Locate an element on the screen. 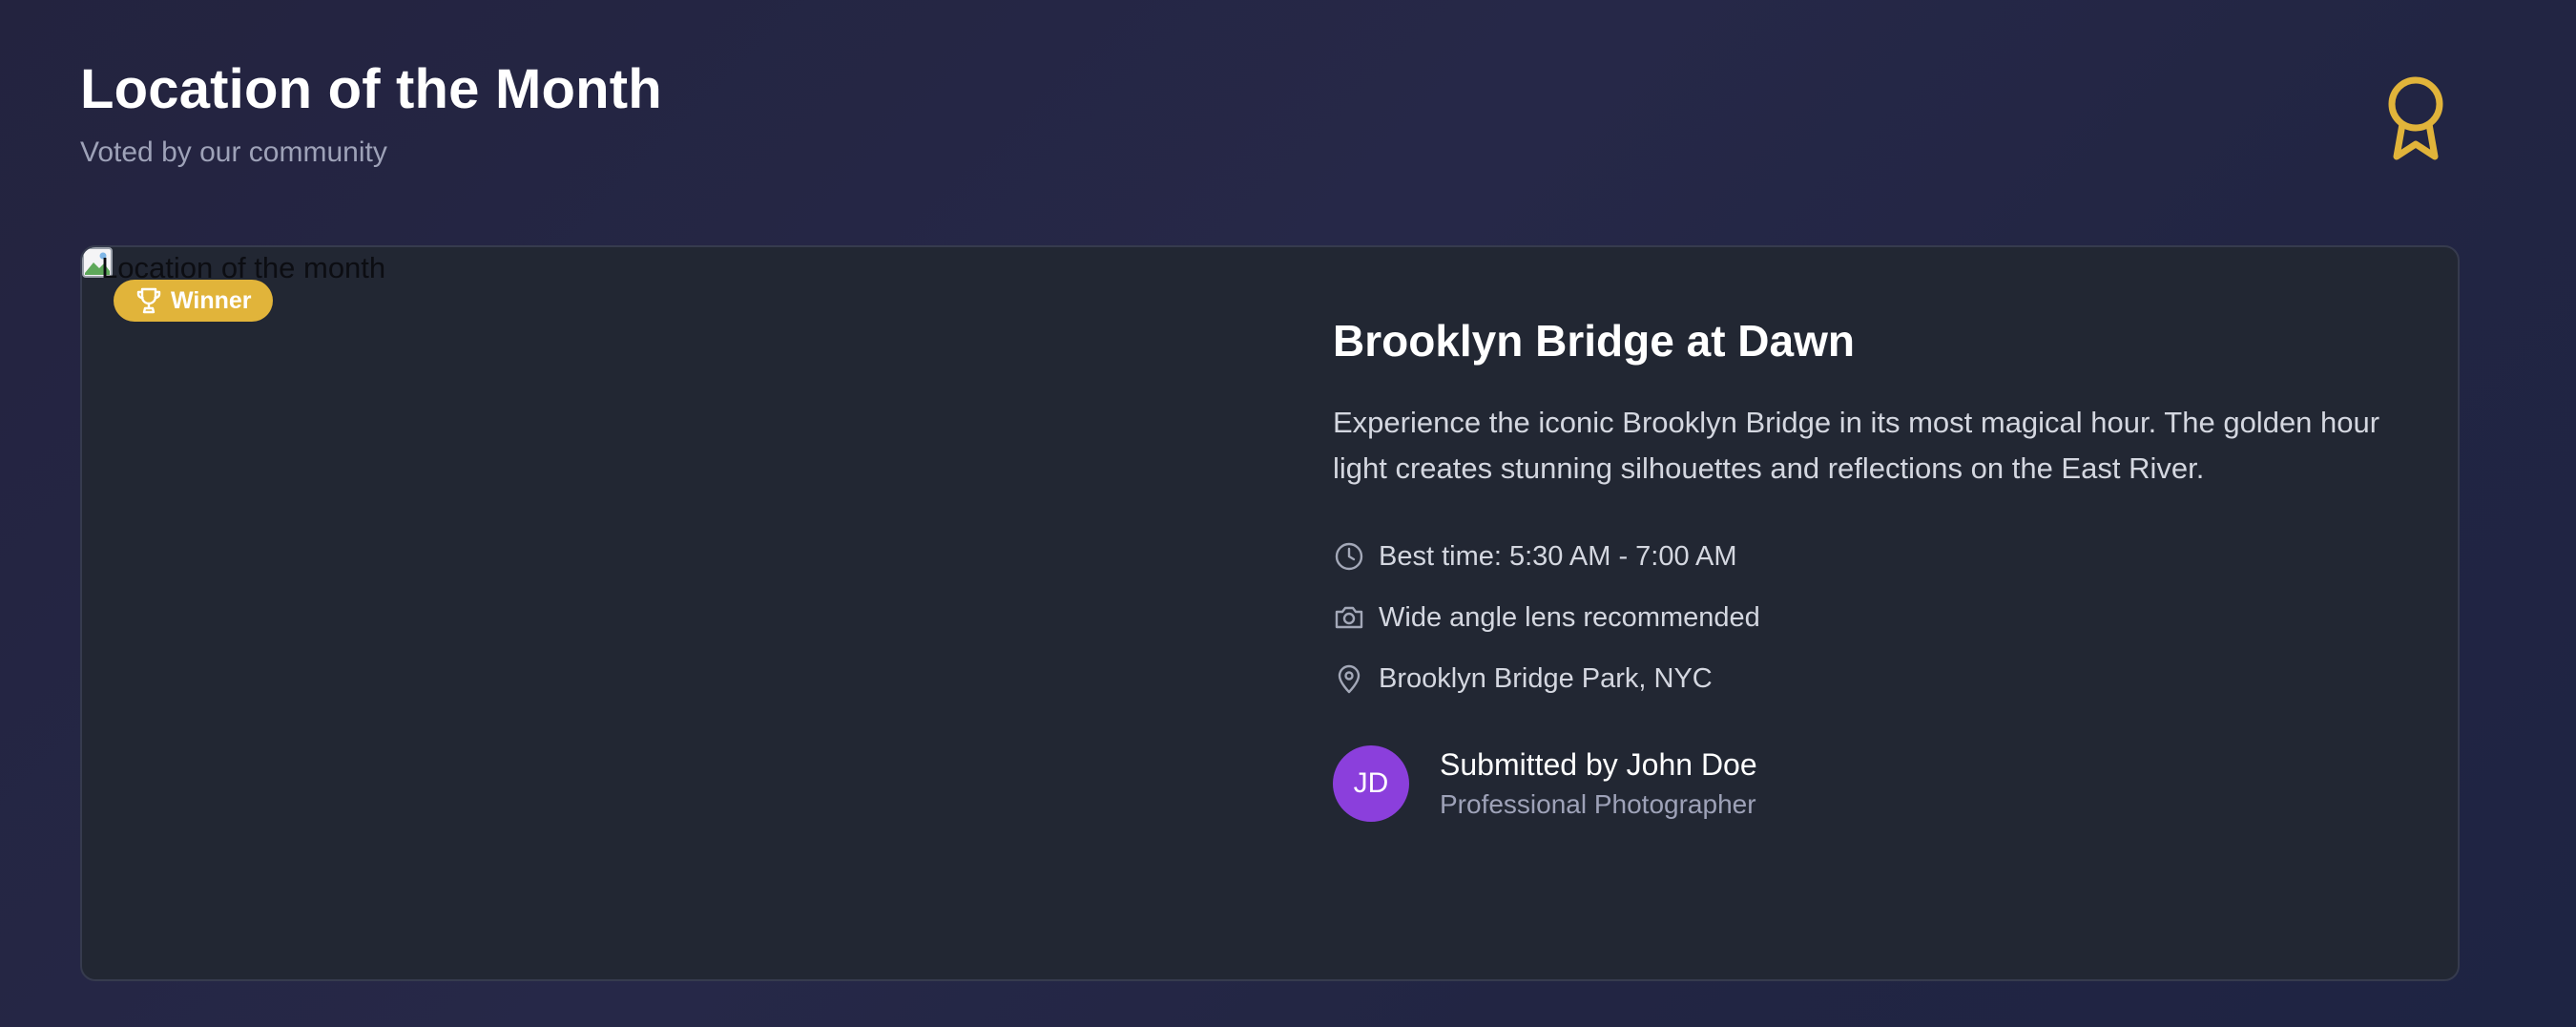  page-title: Location of the Month is located at coordinates (371, 89).